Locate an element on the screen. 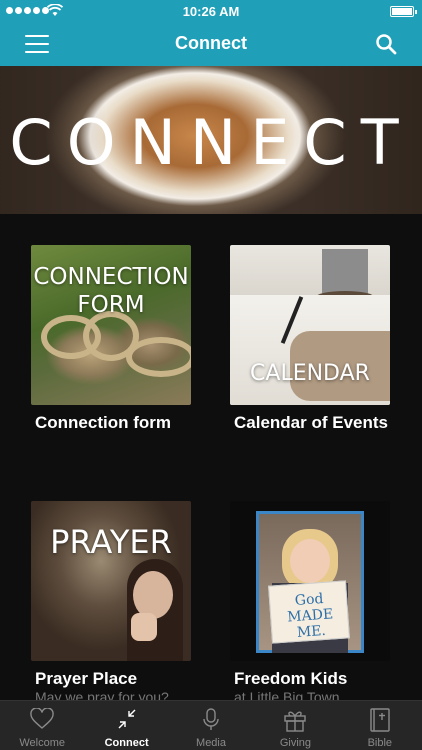 This screenshot has height=750, width=422. gift-icon is located at coordinates (295, 721).